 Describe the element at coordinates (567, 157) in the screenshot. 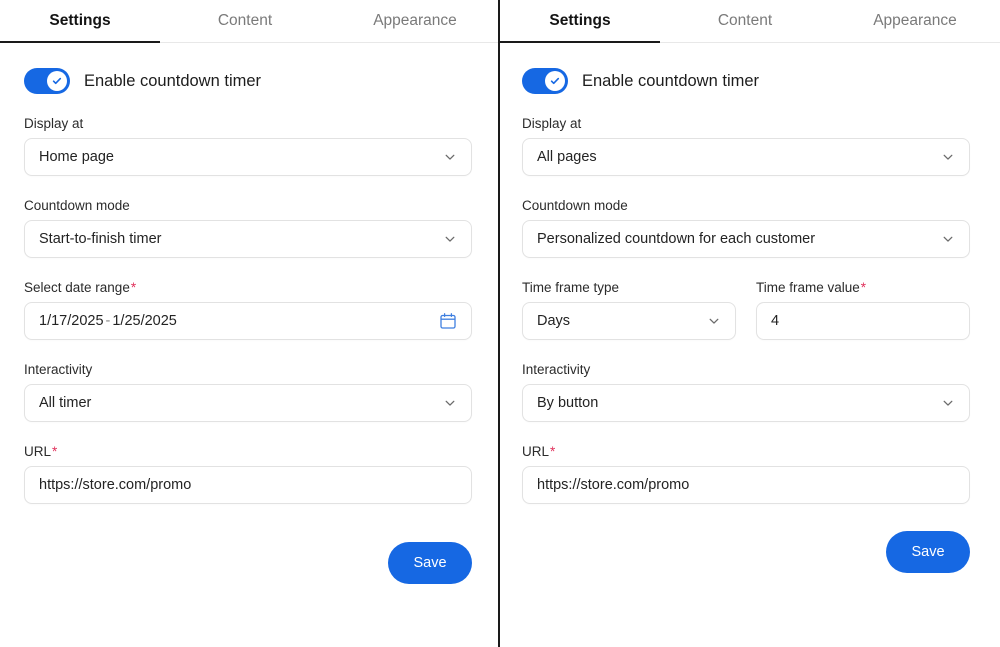

I see `display-at-value: All pages` at that location.